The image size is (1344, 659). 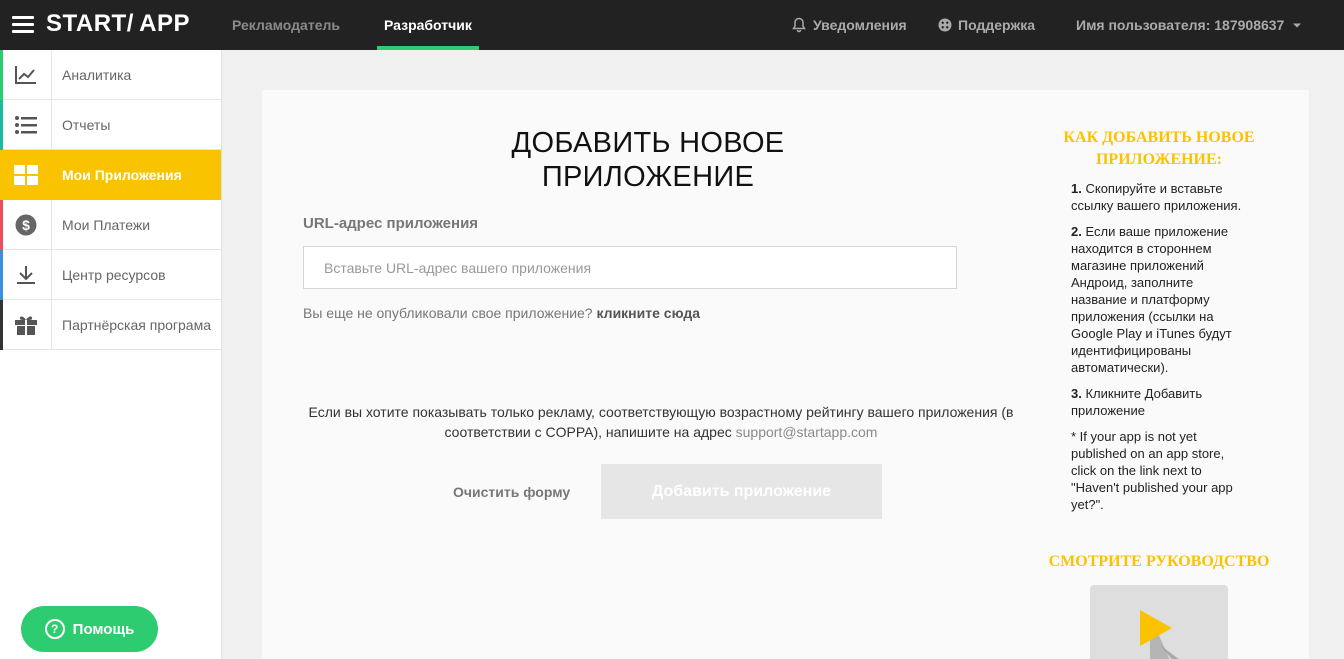 I want to click on download-icon, so click(x=26, y=274).